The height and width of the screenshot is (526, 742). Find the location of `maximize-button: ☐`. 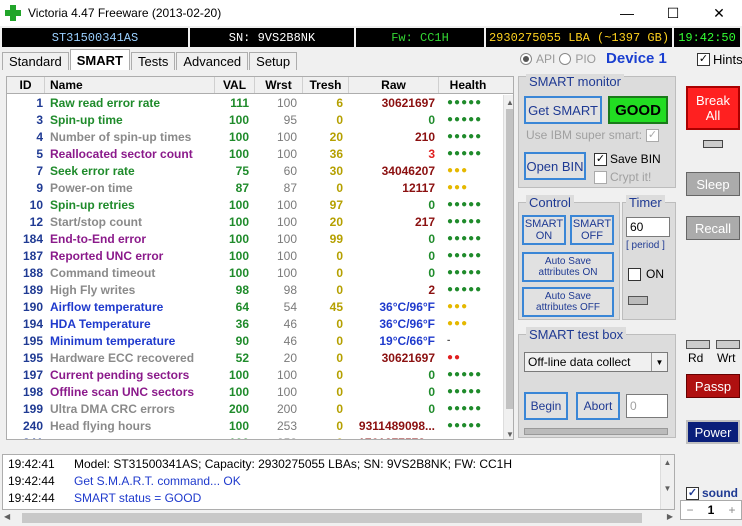

maximize-button: ☐ is located at coordinates (673, 13).